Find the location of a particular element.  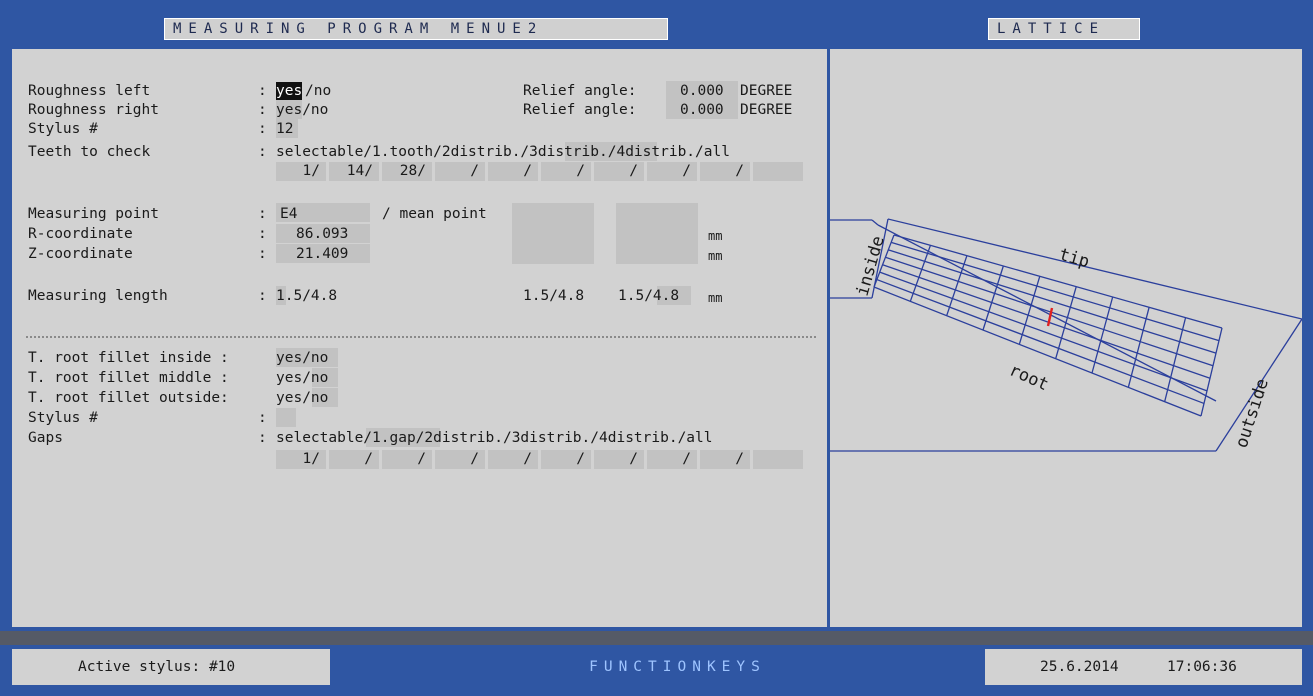

roughness-left-sep: : is located at coordinates (262, 91).